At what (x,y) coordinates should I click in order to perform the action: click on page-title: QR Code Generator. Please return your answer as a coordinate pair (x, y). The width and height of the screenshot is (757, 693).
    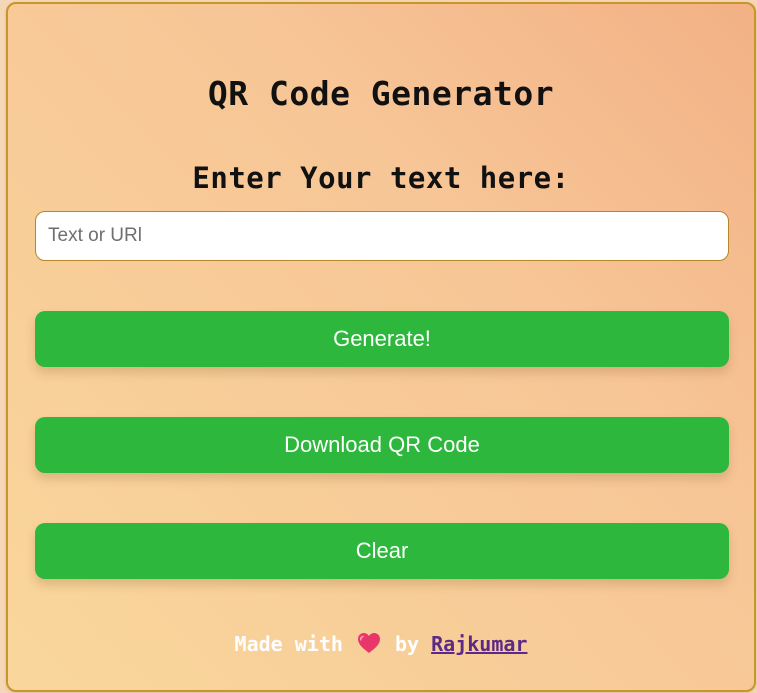
    Looking at the image, I should click on (381, 93).